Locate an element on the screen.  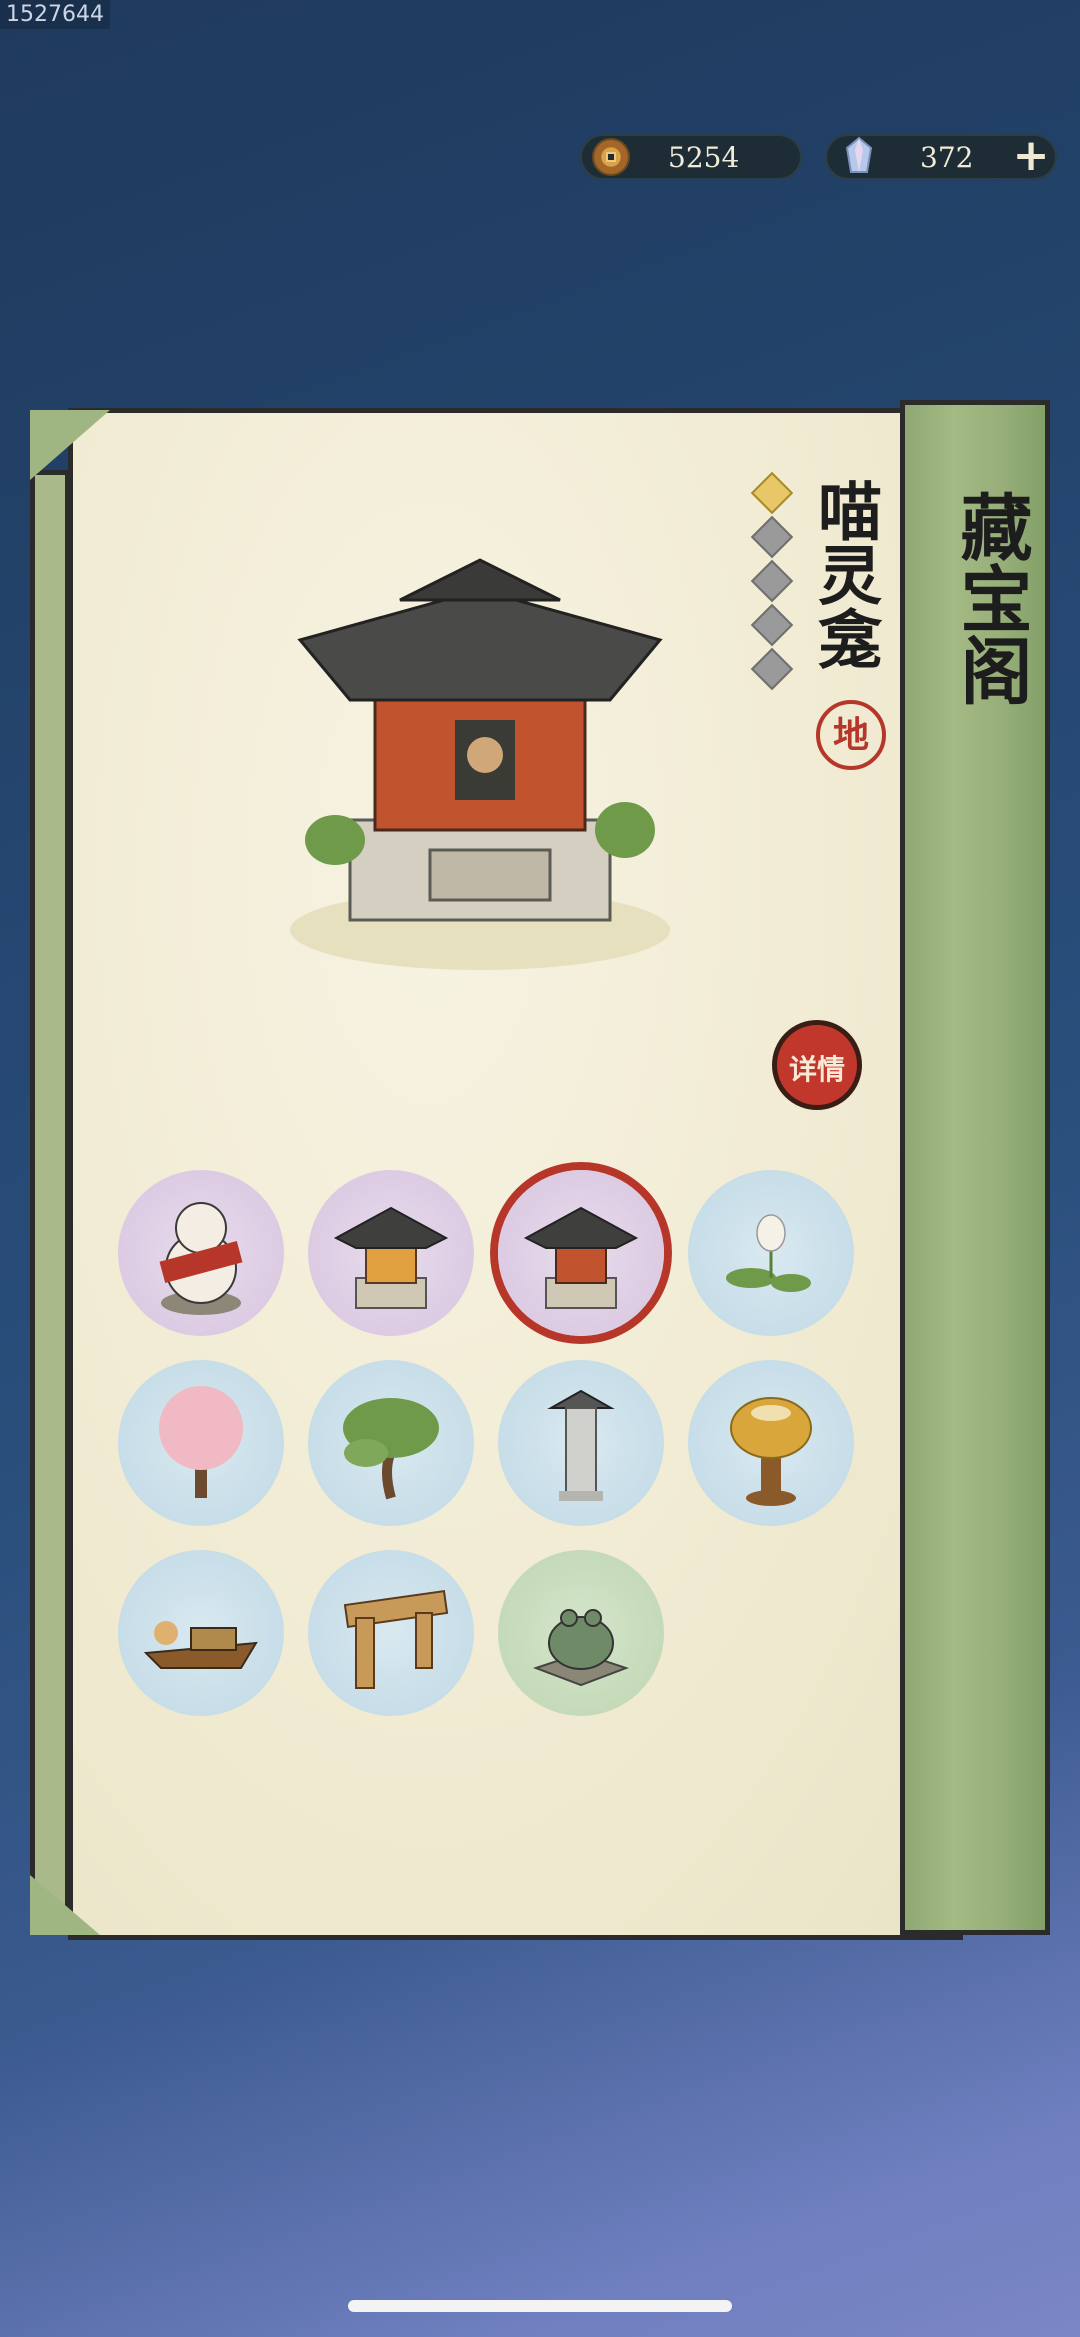
wooden-gate-icon is located at coordinates (396, 1639).